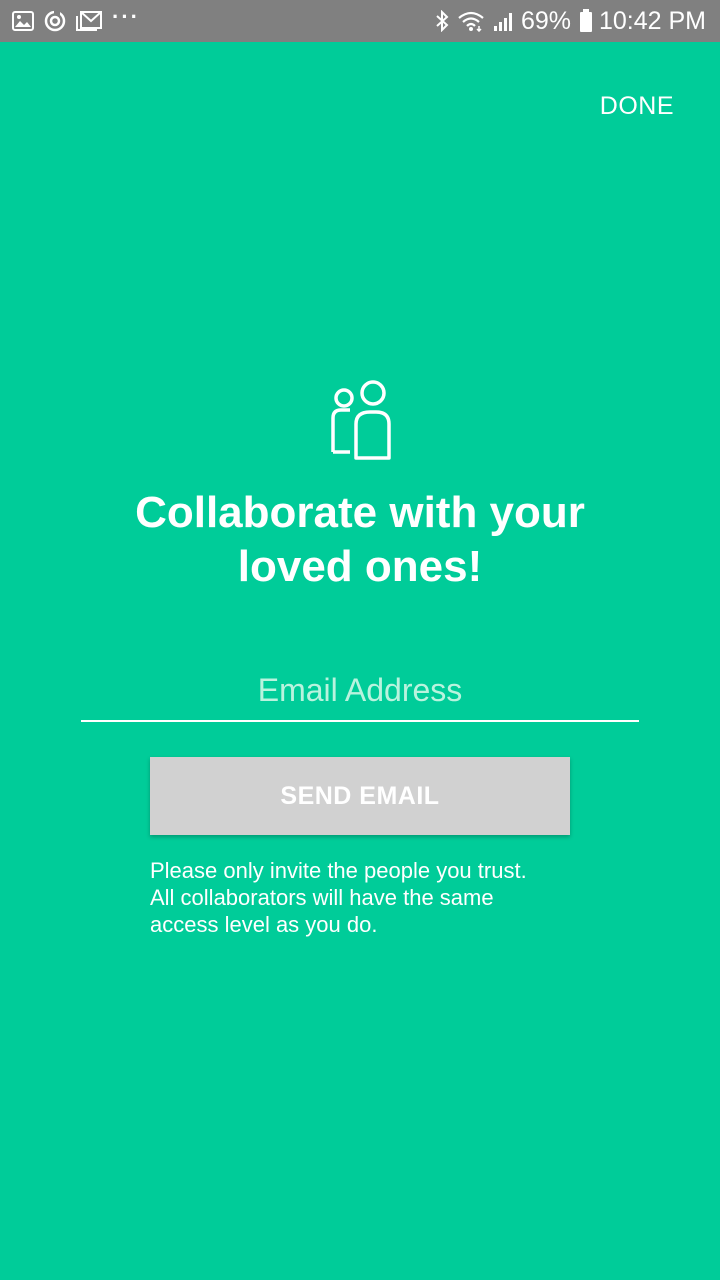 Image resolution: width=720 pixels, height=1280 pixels. What do you see at coordinates (360, 512) in the screenshot?
I see `headline-line-1: Collaborate with your` at bounding box center [360, 512].